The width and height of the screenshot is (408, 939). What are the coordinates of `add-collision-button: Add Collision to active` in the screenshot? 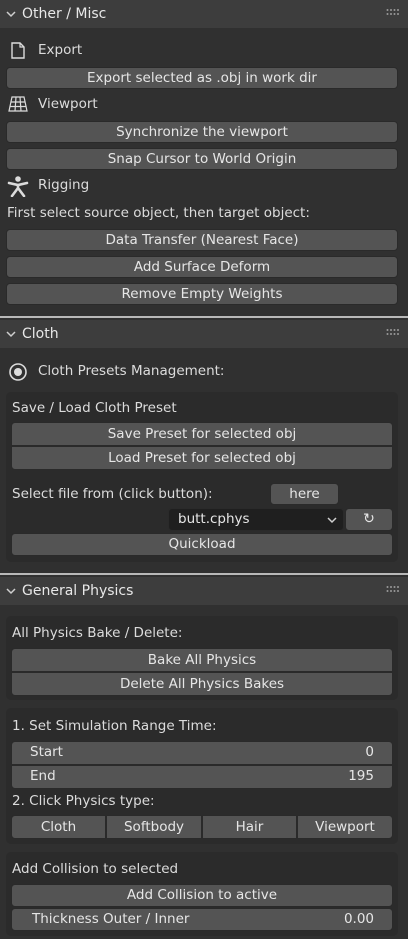 It's located at (202, 895).